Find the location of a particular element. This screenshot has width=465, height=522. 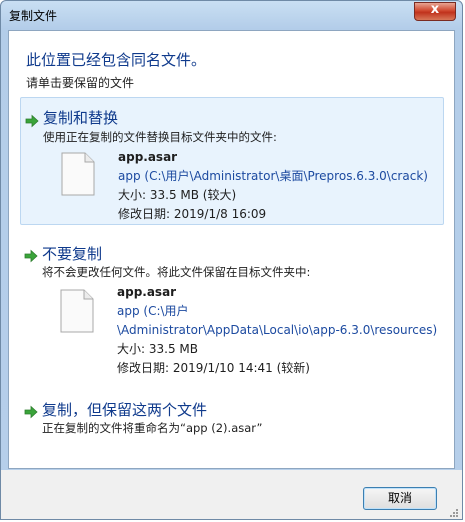

instruction-text: 请单击要保留的文件 is located at coordinates (80, 83).